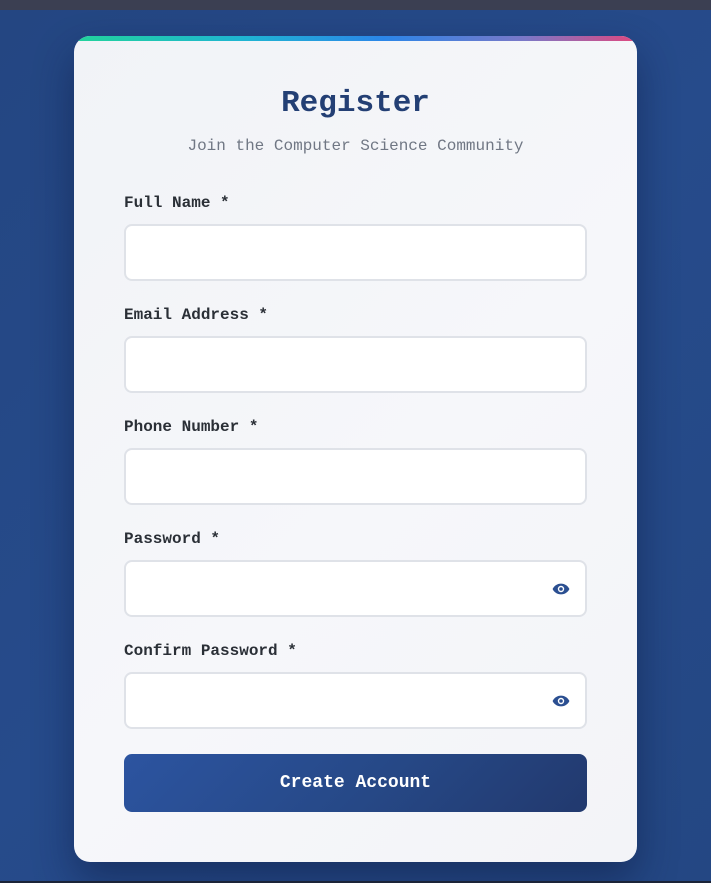 This screenshot has height=883, width=711. What do you see at coordinates (355, 5) in the screenshot?
I see `top-bar` at bounding box center [355, 5].